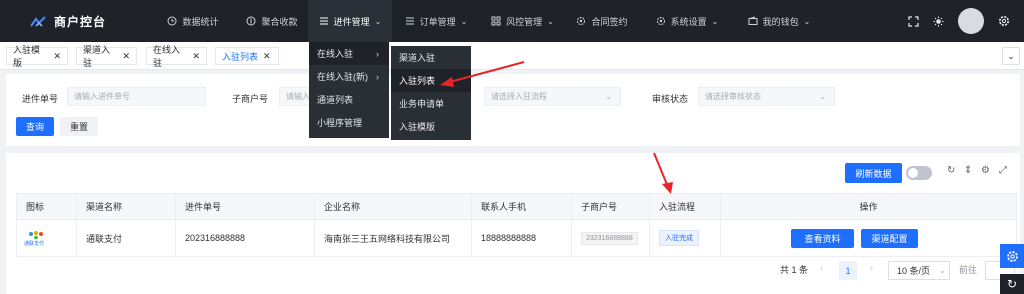  I want to click on tabs-bar: 入驻模版 ✕ 渠道入驻 ✕ 在线入驻 ✕ 入驻列表 ✕ ⌄, so click(512, 56).